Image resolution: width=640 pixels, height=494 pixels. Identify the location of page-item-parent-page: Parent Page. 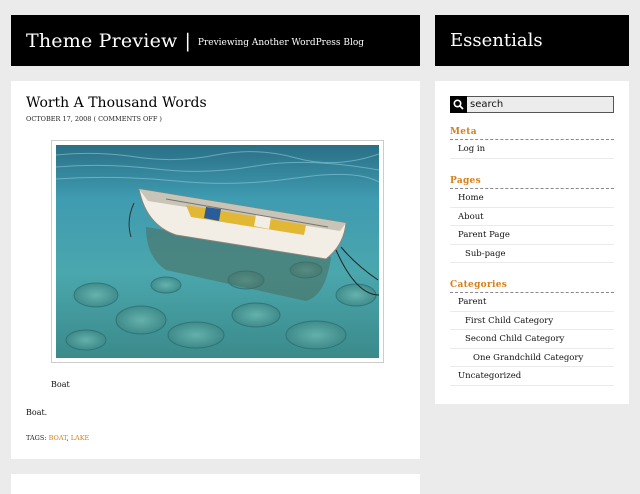
(532, 235).